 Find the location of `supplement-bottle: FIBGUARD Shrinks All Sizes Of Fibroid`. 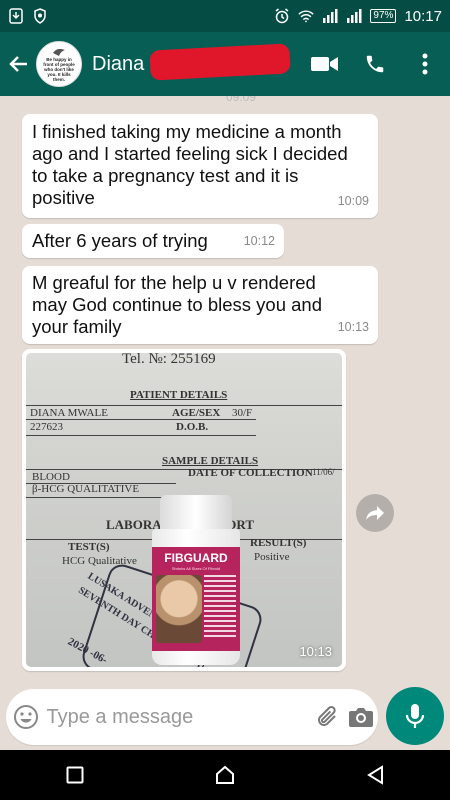

supplement-bottle: FIBGUARD Shrinks All Sizes Of Fibroid is located at coordinates (196, 580).